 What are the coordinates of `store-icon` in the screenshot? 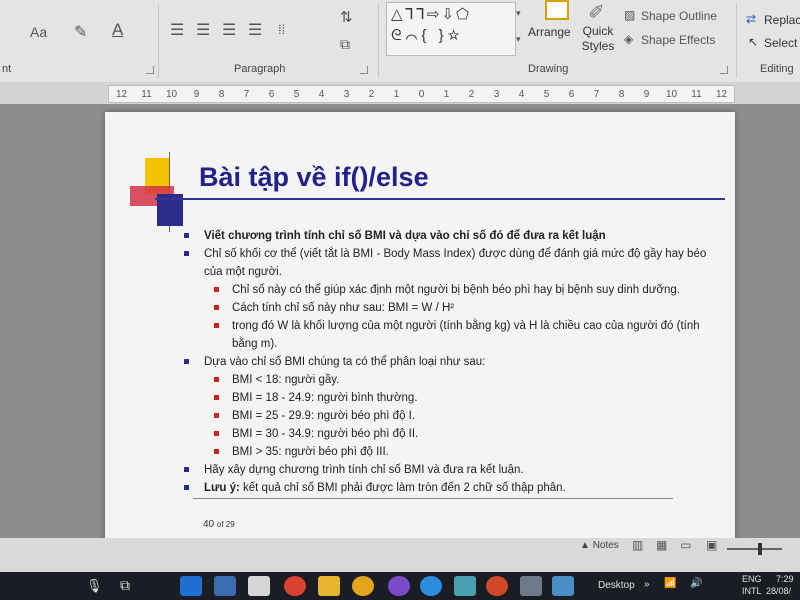 It's located at (225, 586).